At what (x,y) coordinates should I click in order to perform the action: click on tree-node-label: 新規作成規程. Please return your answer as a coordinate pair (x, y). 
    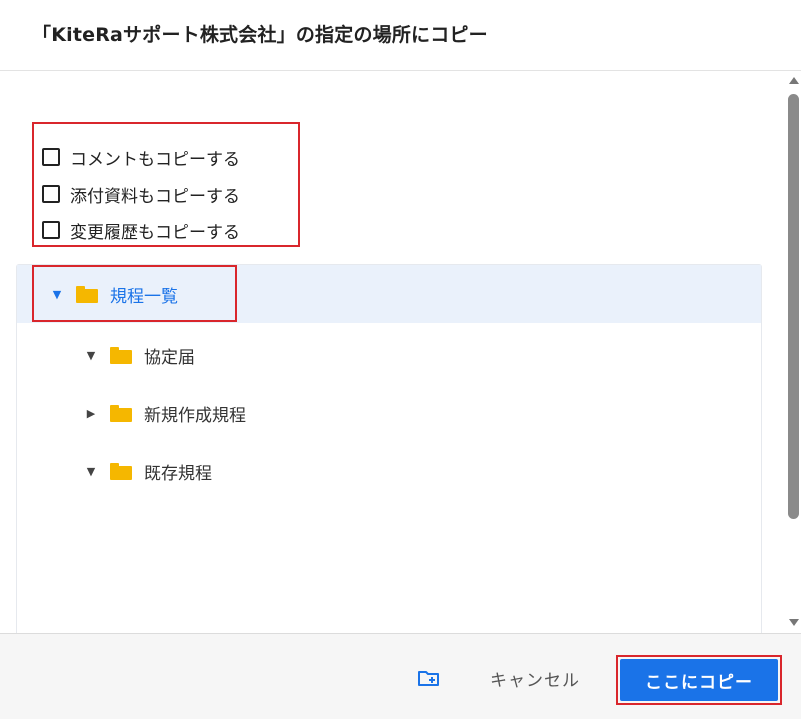
    Looking at the image, I should click on (195, 415).